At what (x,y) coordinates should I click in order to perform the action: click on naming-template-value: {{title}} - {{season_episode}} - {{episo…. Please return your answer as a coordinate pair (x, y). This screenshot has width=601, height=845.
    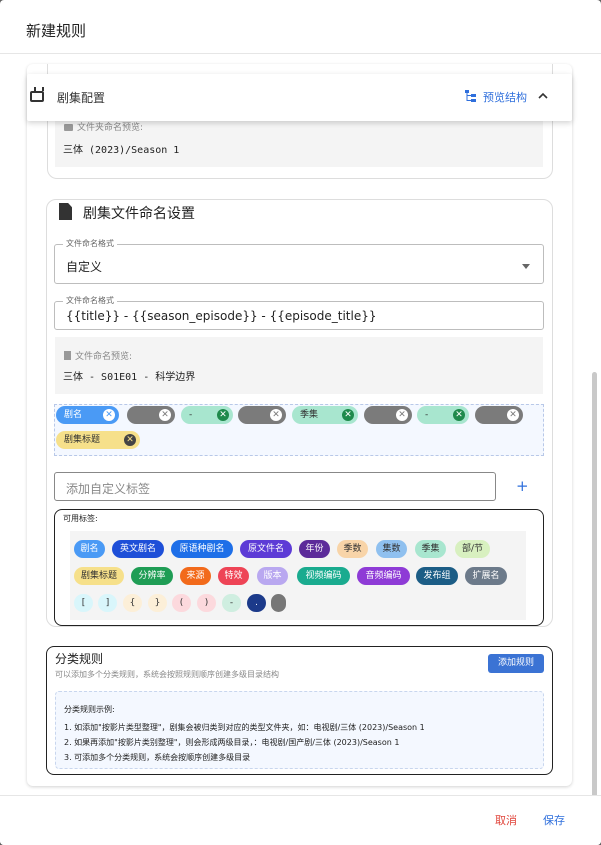
    Looking at the image, I should click on (221, 316).